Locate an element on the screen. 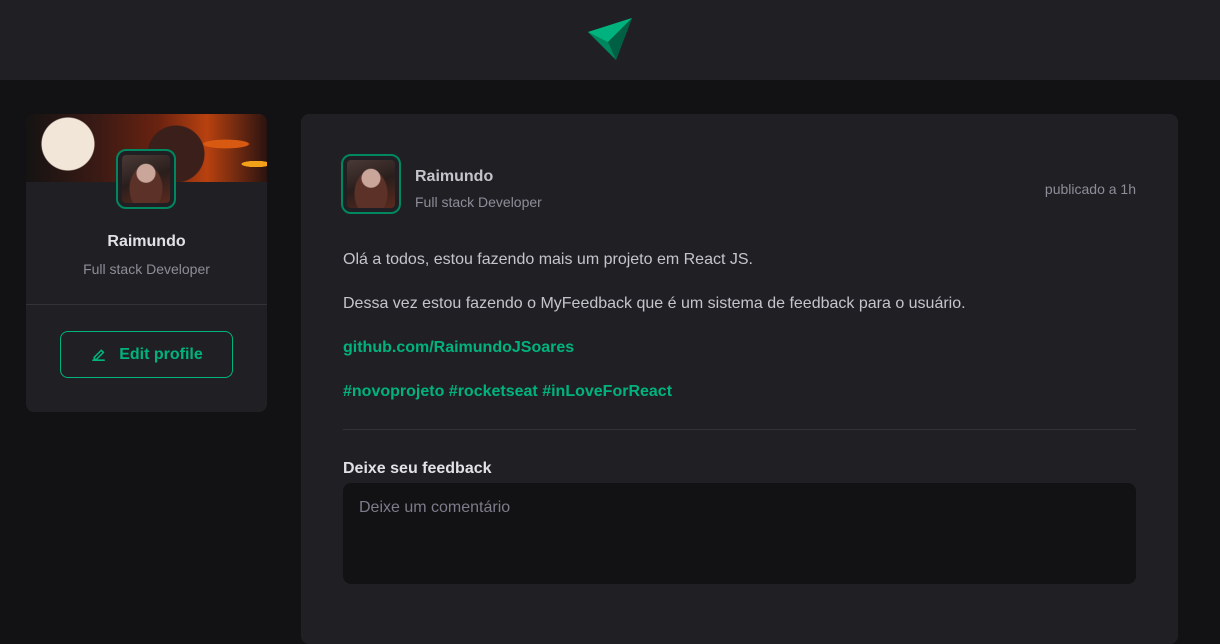 The image size is (1220, 644). post-author-avatar is located at coordinates (371, 184).